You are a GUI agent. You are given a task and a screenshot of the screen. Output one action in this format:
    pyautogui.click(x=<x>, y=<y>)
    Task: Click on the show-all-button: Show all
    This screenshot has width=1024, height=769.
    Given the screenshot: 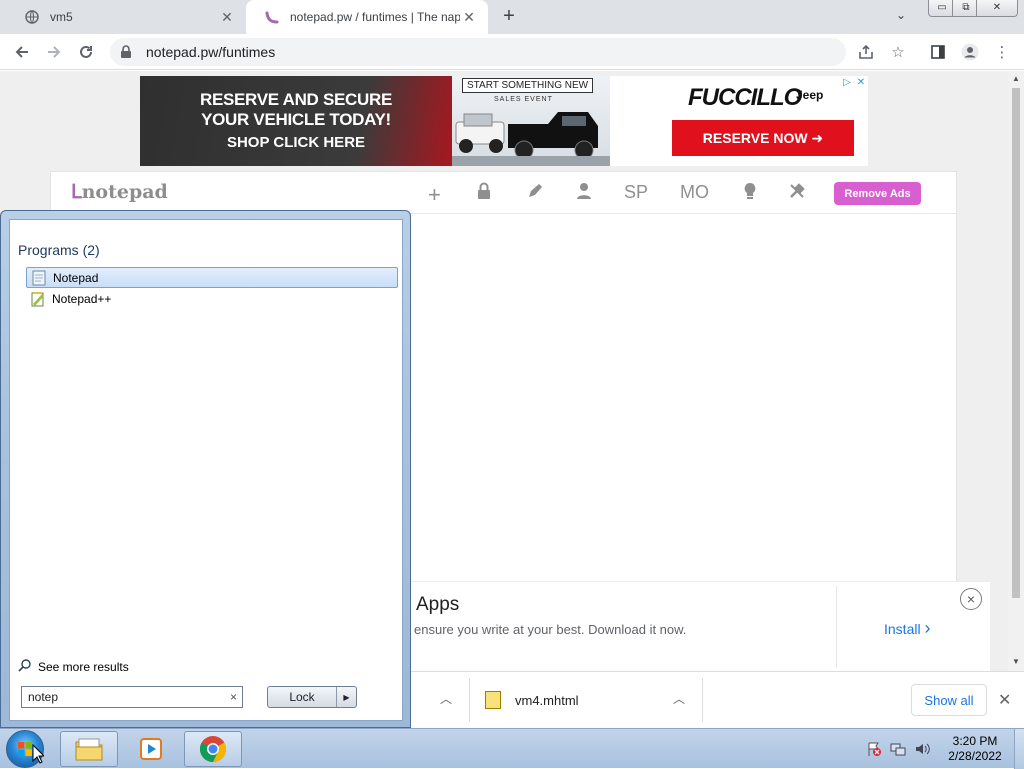 What is the action you would take?
    pyautogui.click(x=949, y=700)
    